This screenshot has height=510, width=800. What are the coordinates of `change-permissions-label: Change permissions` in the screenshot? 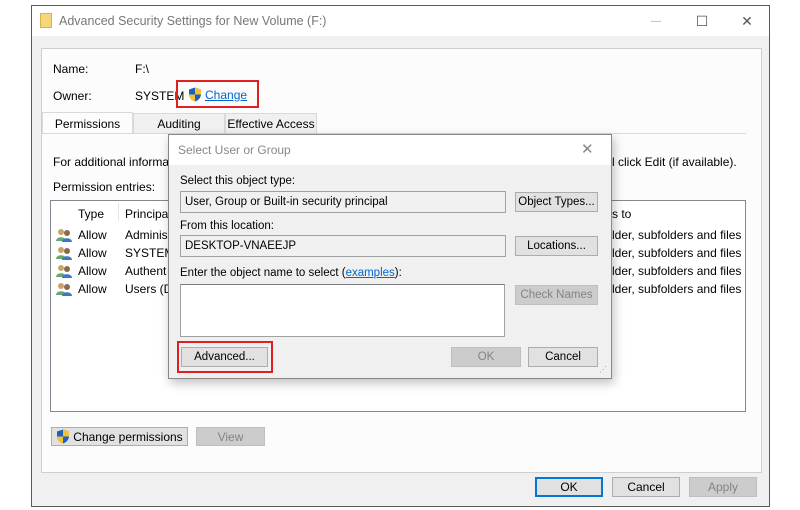 It's located at (128, 436).